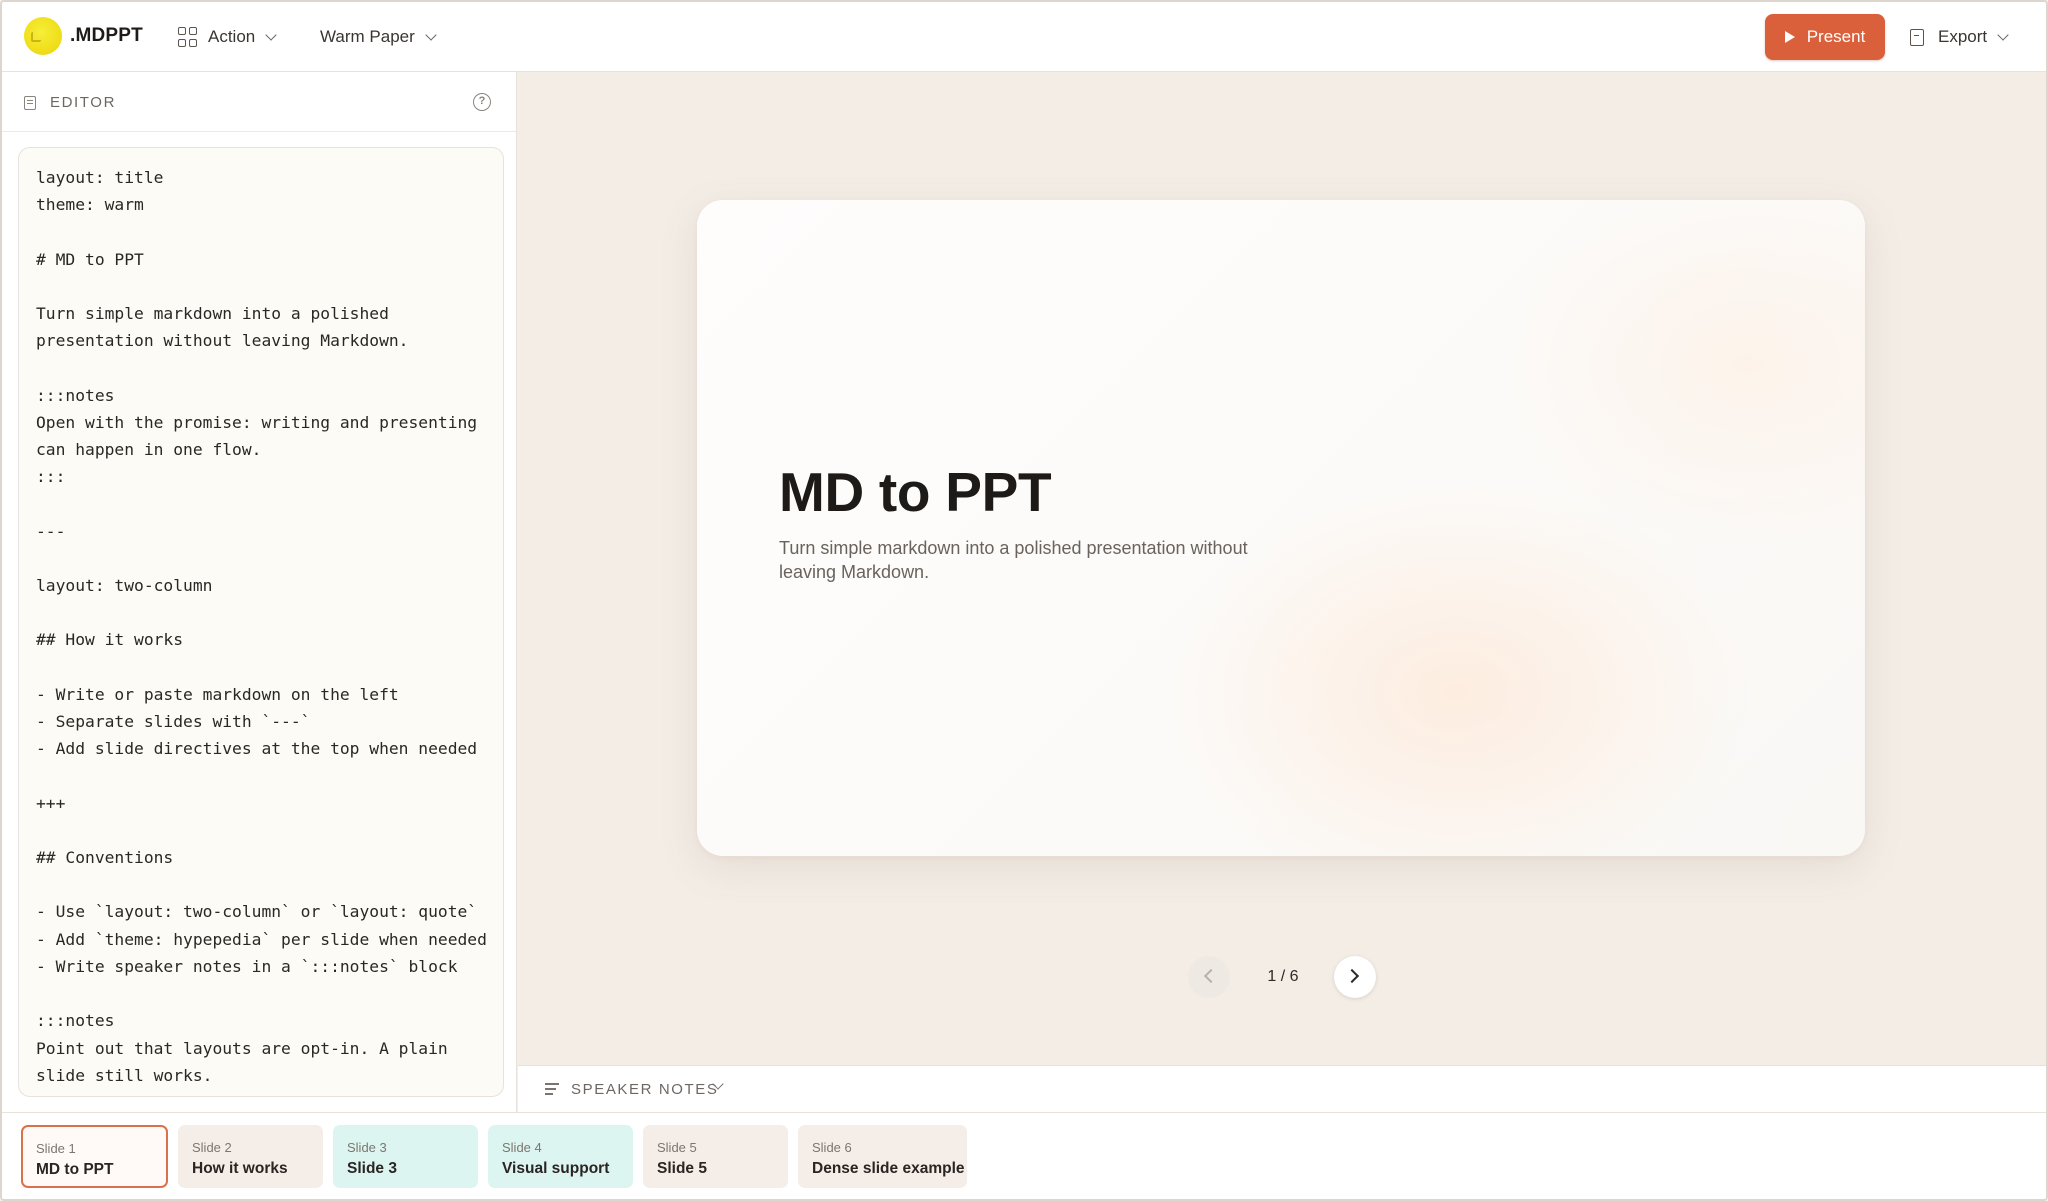  What do you see at coordinates (43, 36) in the screenshot?
I see `logo-icon` at bounding box center [43, 36].